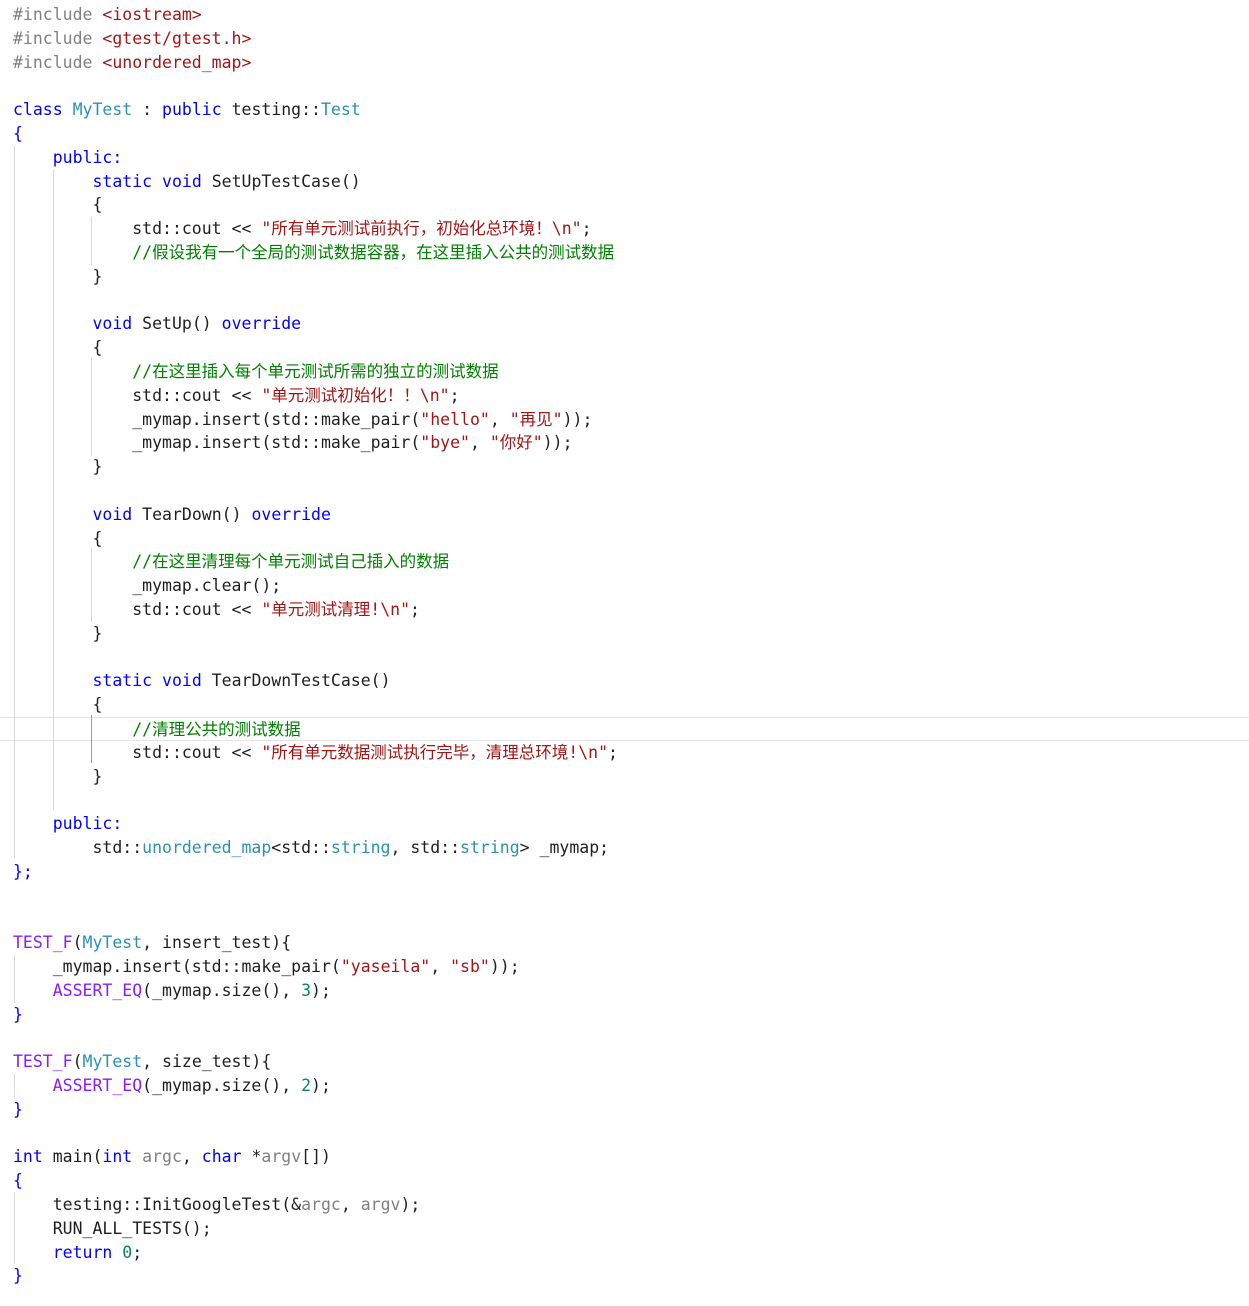  What do you see at coordinates (172, 991) in the screenshot?
I see `code-line-text: ASSERT_EQ(_mymap.size(), 3);` at bounding box center [172, 991].